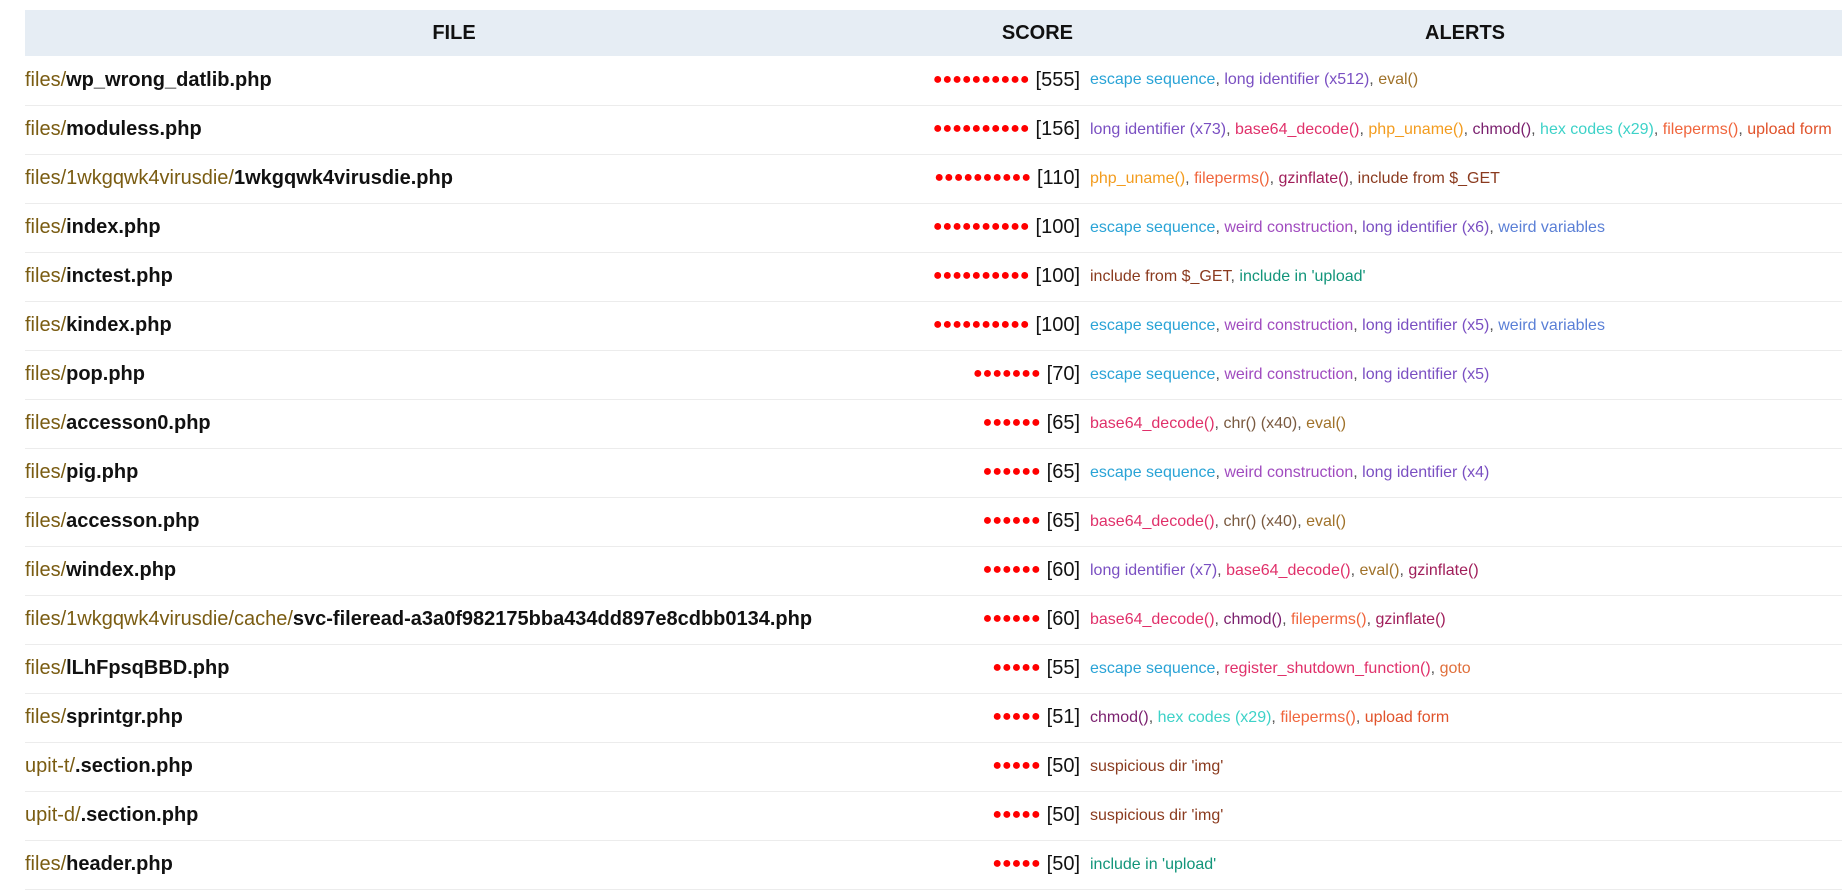 The height and width of the screenshot is (890, 1842). I want to click on file-name-link: sprintgr.php, so click(124, 717).